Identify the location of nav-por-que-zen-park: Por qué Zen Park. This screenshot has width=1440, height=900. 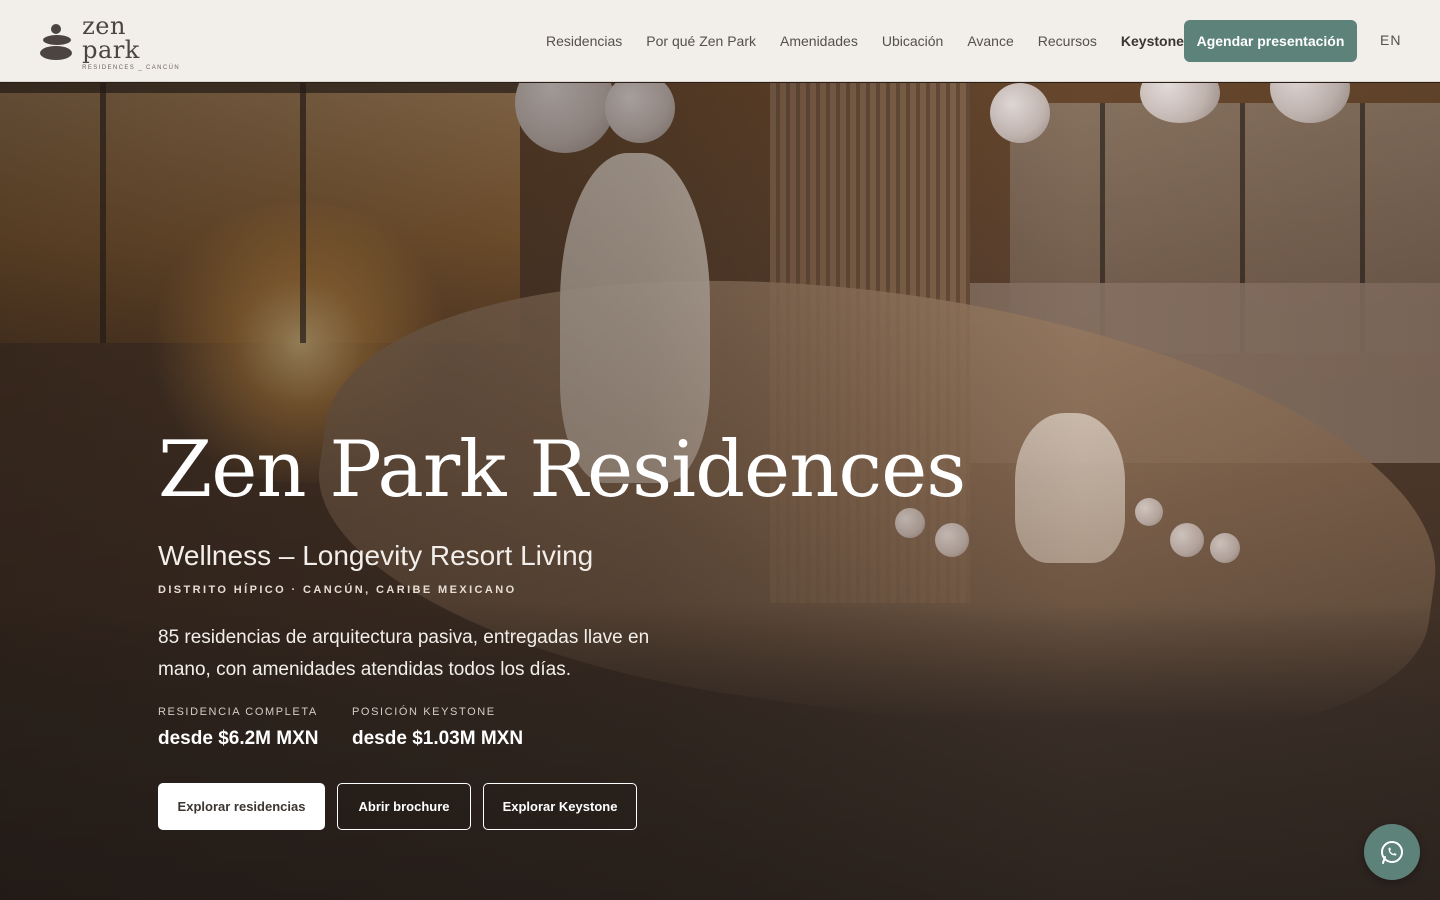
(701, 41).